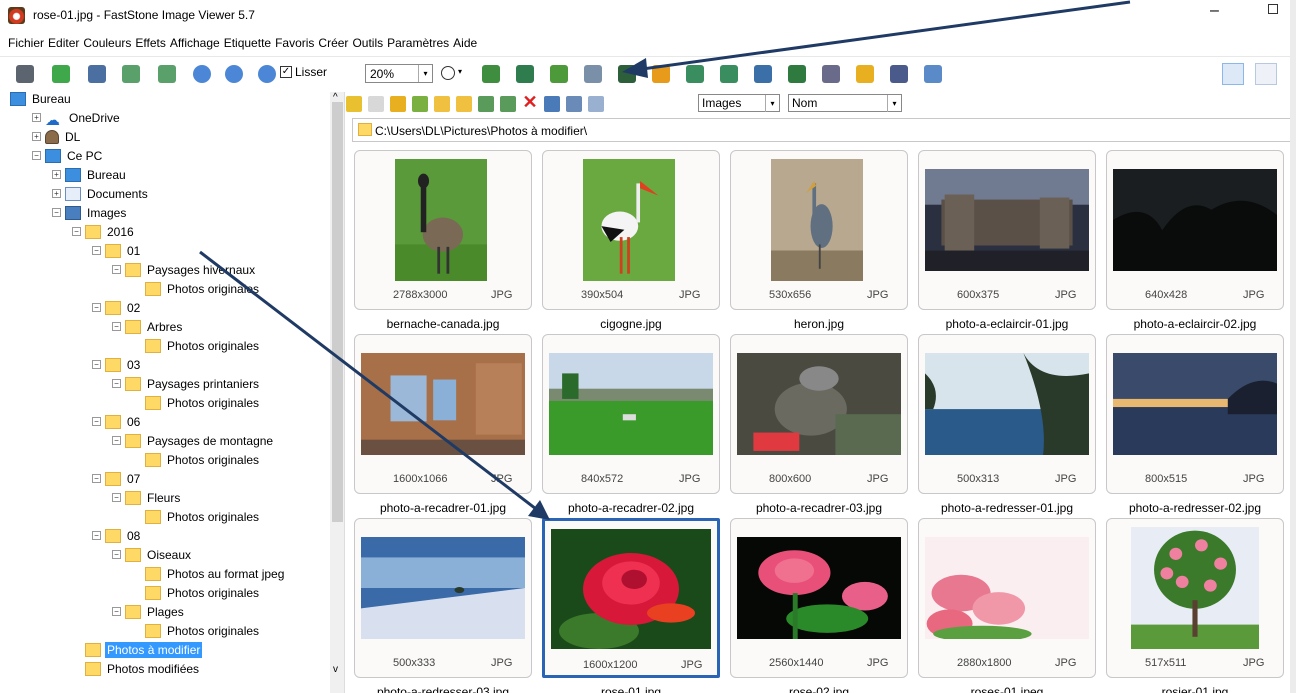  I want to click on sort-select: Nom ▾, so click(845, 103).